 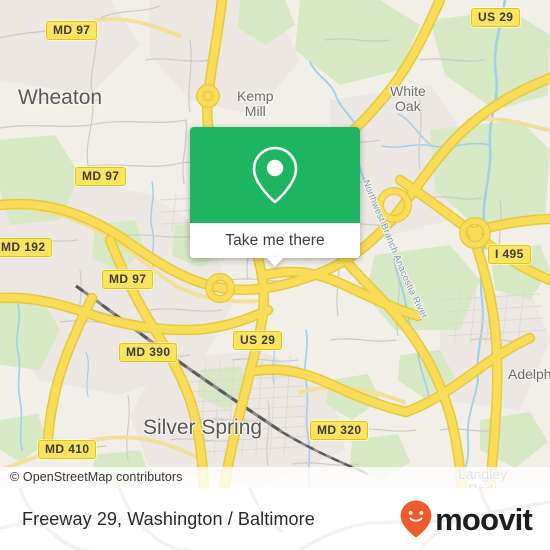 What do you see at coordinates (148, 352) in the screenshot?
I see `route-shield-md-390: MD 390` at bounding box center [148, 352].